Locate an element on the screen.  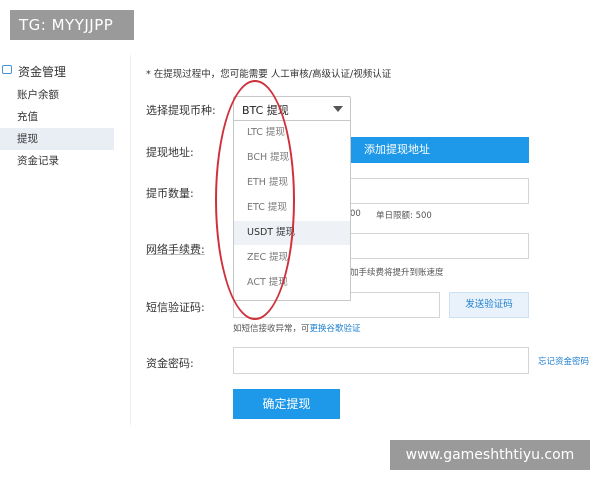
option-act: ACT 提现 is located at coordinates (292, 283).